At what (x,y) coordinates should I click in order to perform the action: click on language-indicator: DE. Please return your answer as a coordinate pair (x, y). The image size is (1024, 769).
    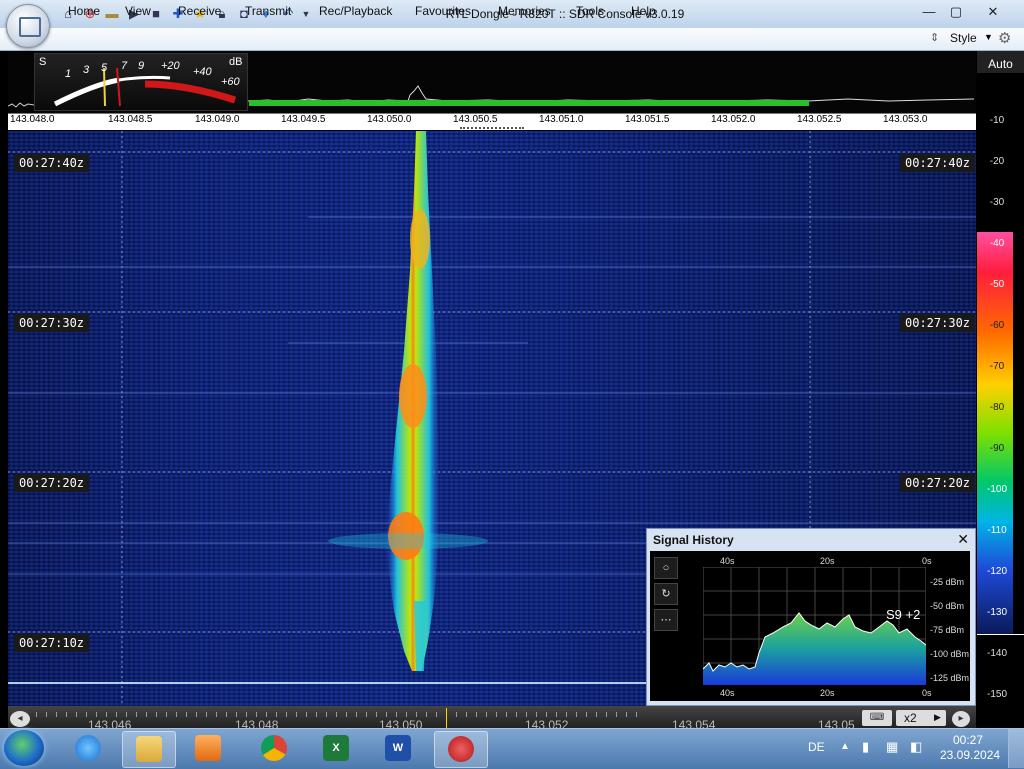
    Looking at the image, I should click on (816, 747).